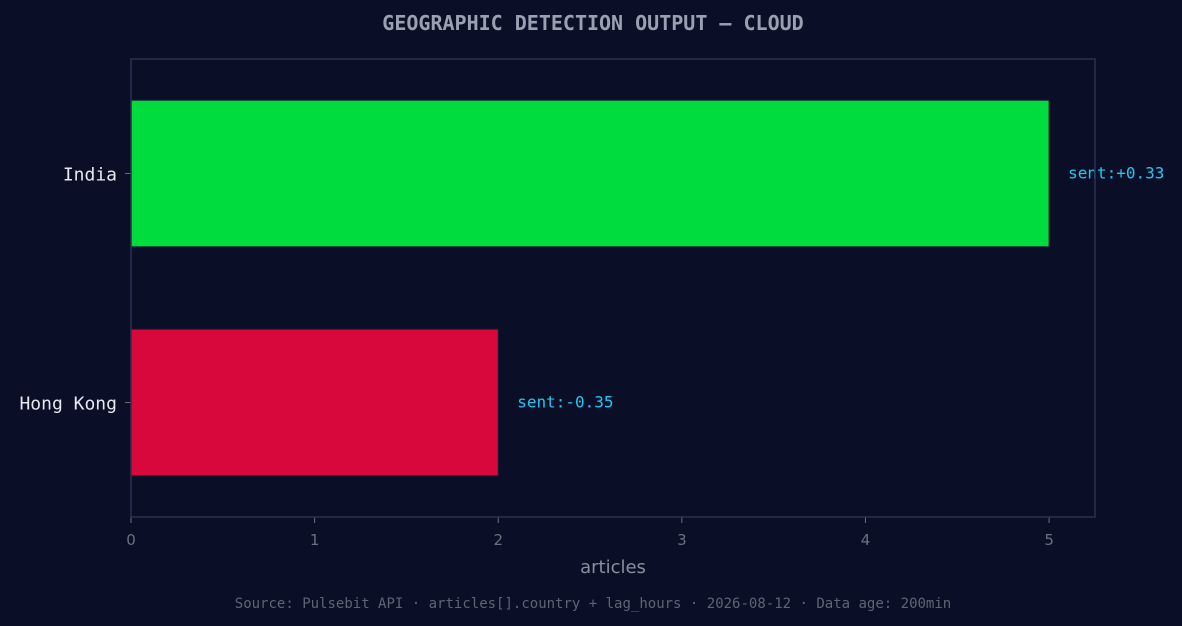  I want to click on y-label-hong-kong: Hong Kong, so click(68, 404).